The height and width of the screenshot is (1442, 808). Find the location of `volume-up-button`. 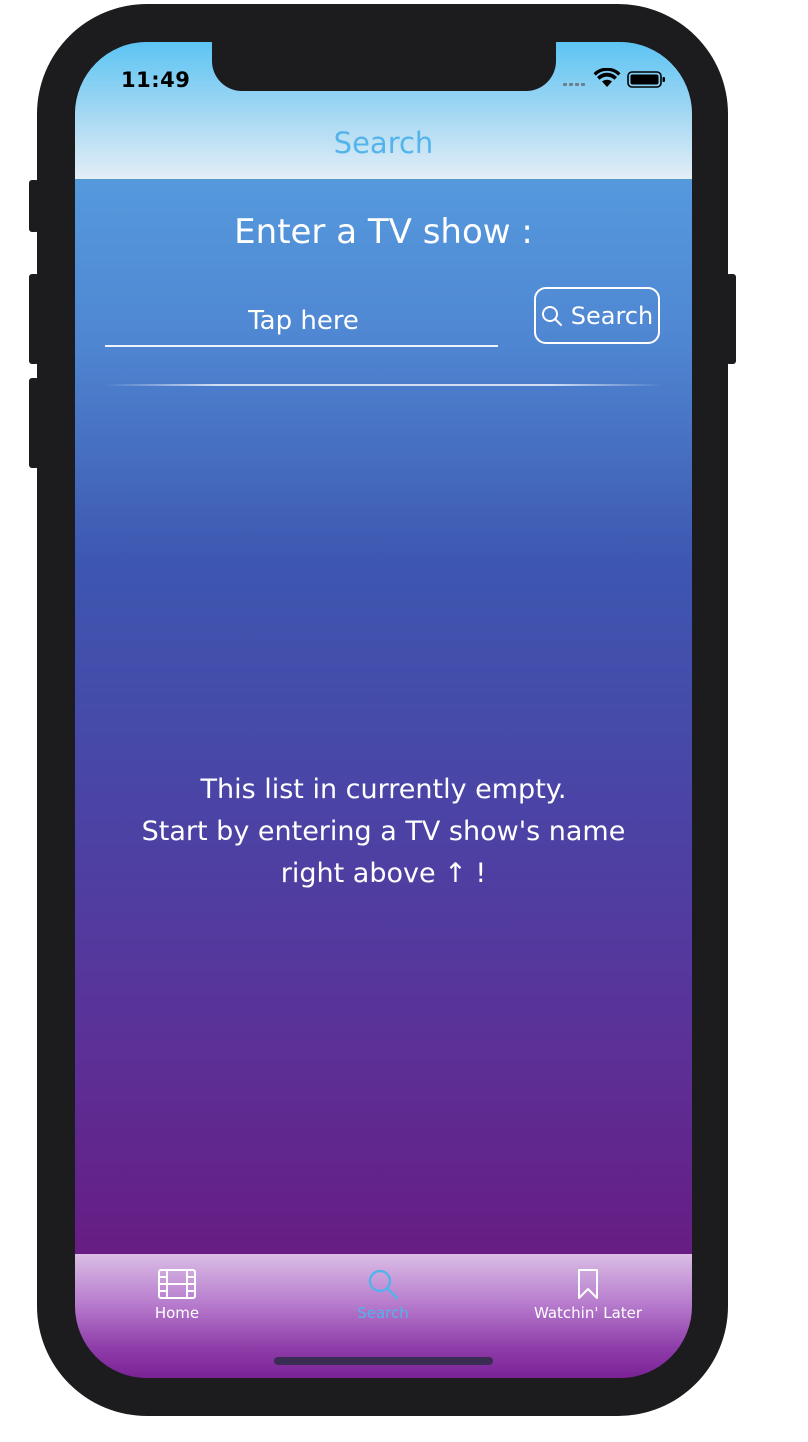

volume-up-button is located at coordinates (34, 319).